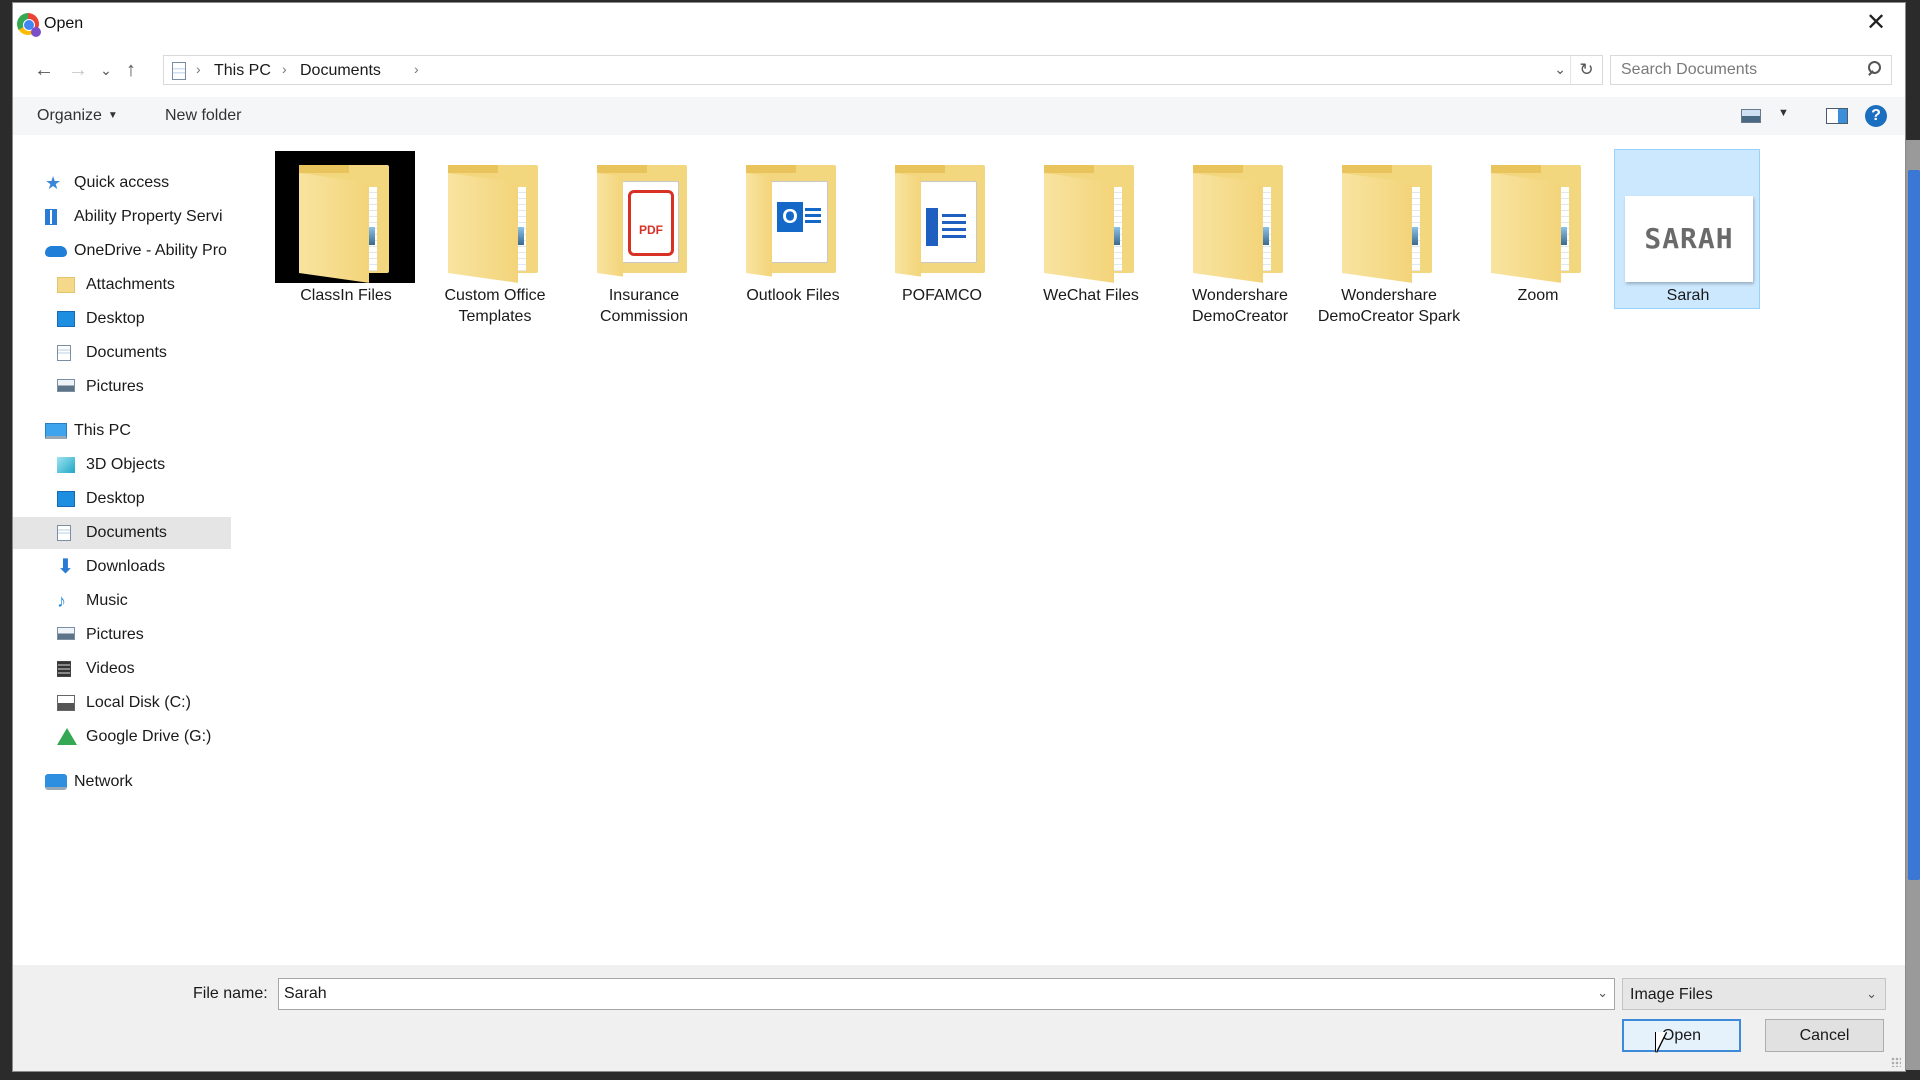  Describe the element at coordinates (340, 71) in the screenshot. I see `breadcrumb-documents: Documents` at that location.